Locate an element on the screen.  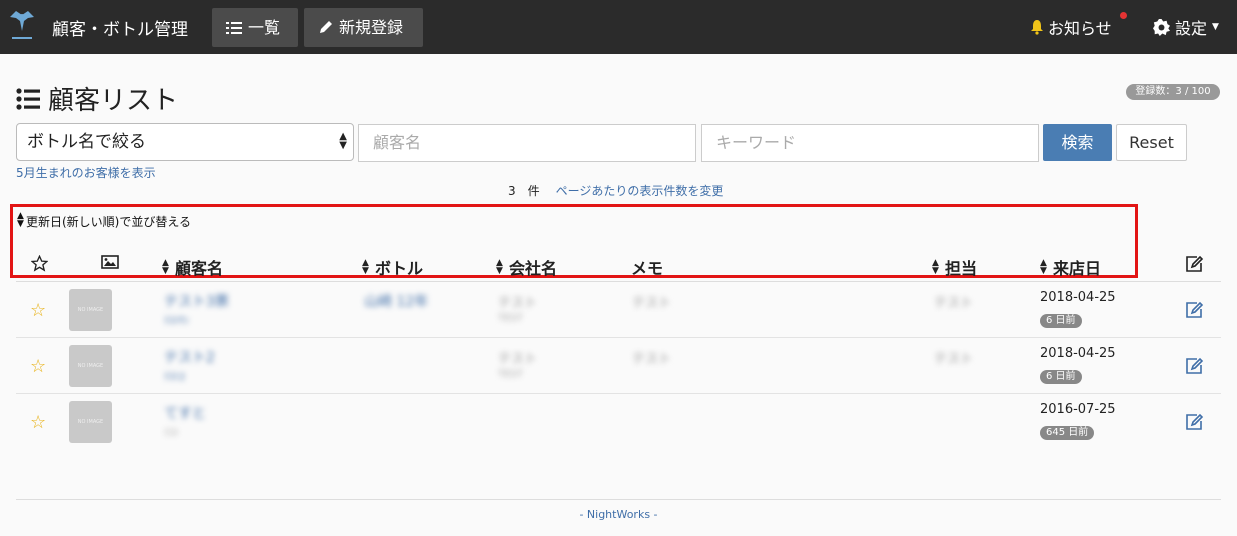
customer-name-link: てすと is located at coordinates (185, 413).